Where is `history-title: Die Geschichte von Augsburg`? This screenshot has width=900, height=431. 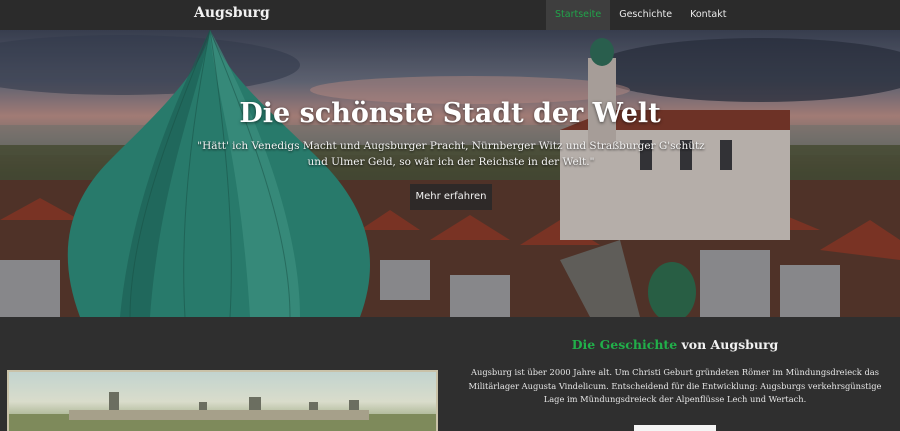 history-title: Die Geschichte von Augsburg is located at coordinates (675, 344).